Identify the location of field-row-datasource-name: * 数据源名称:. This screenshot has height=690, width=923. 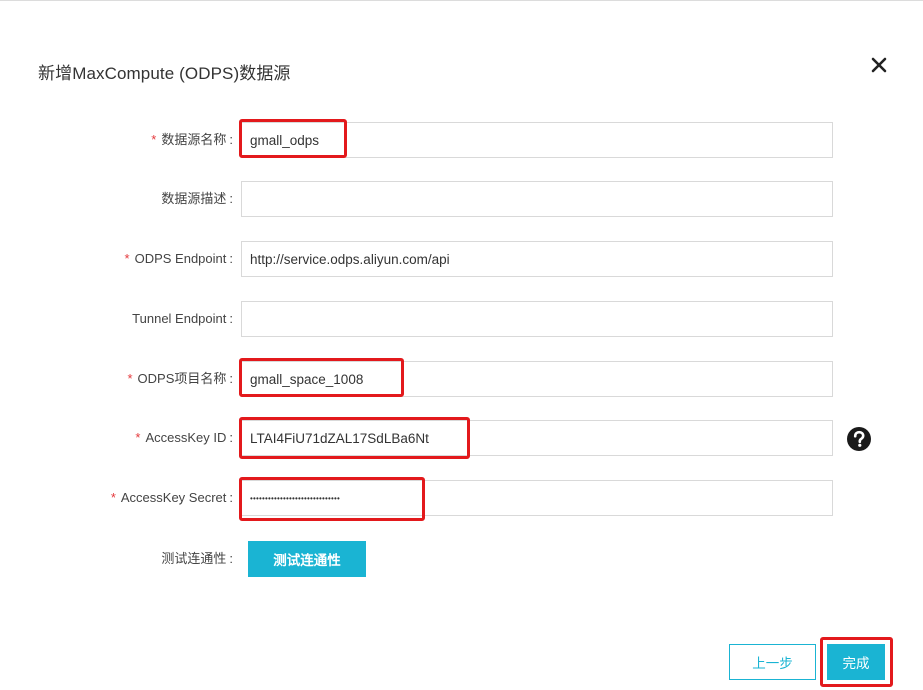
(461, 140).